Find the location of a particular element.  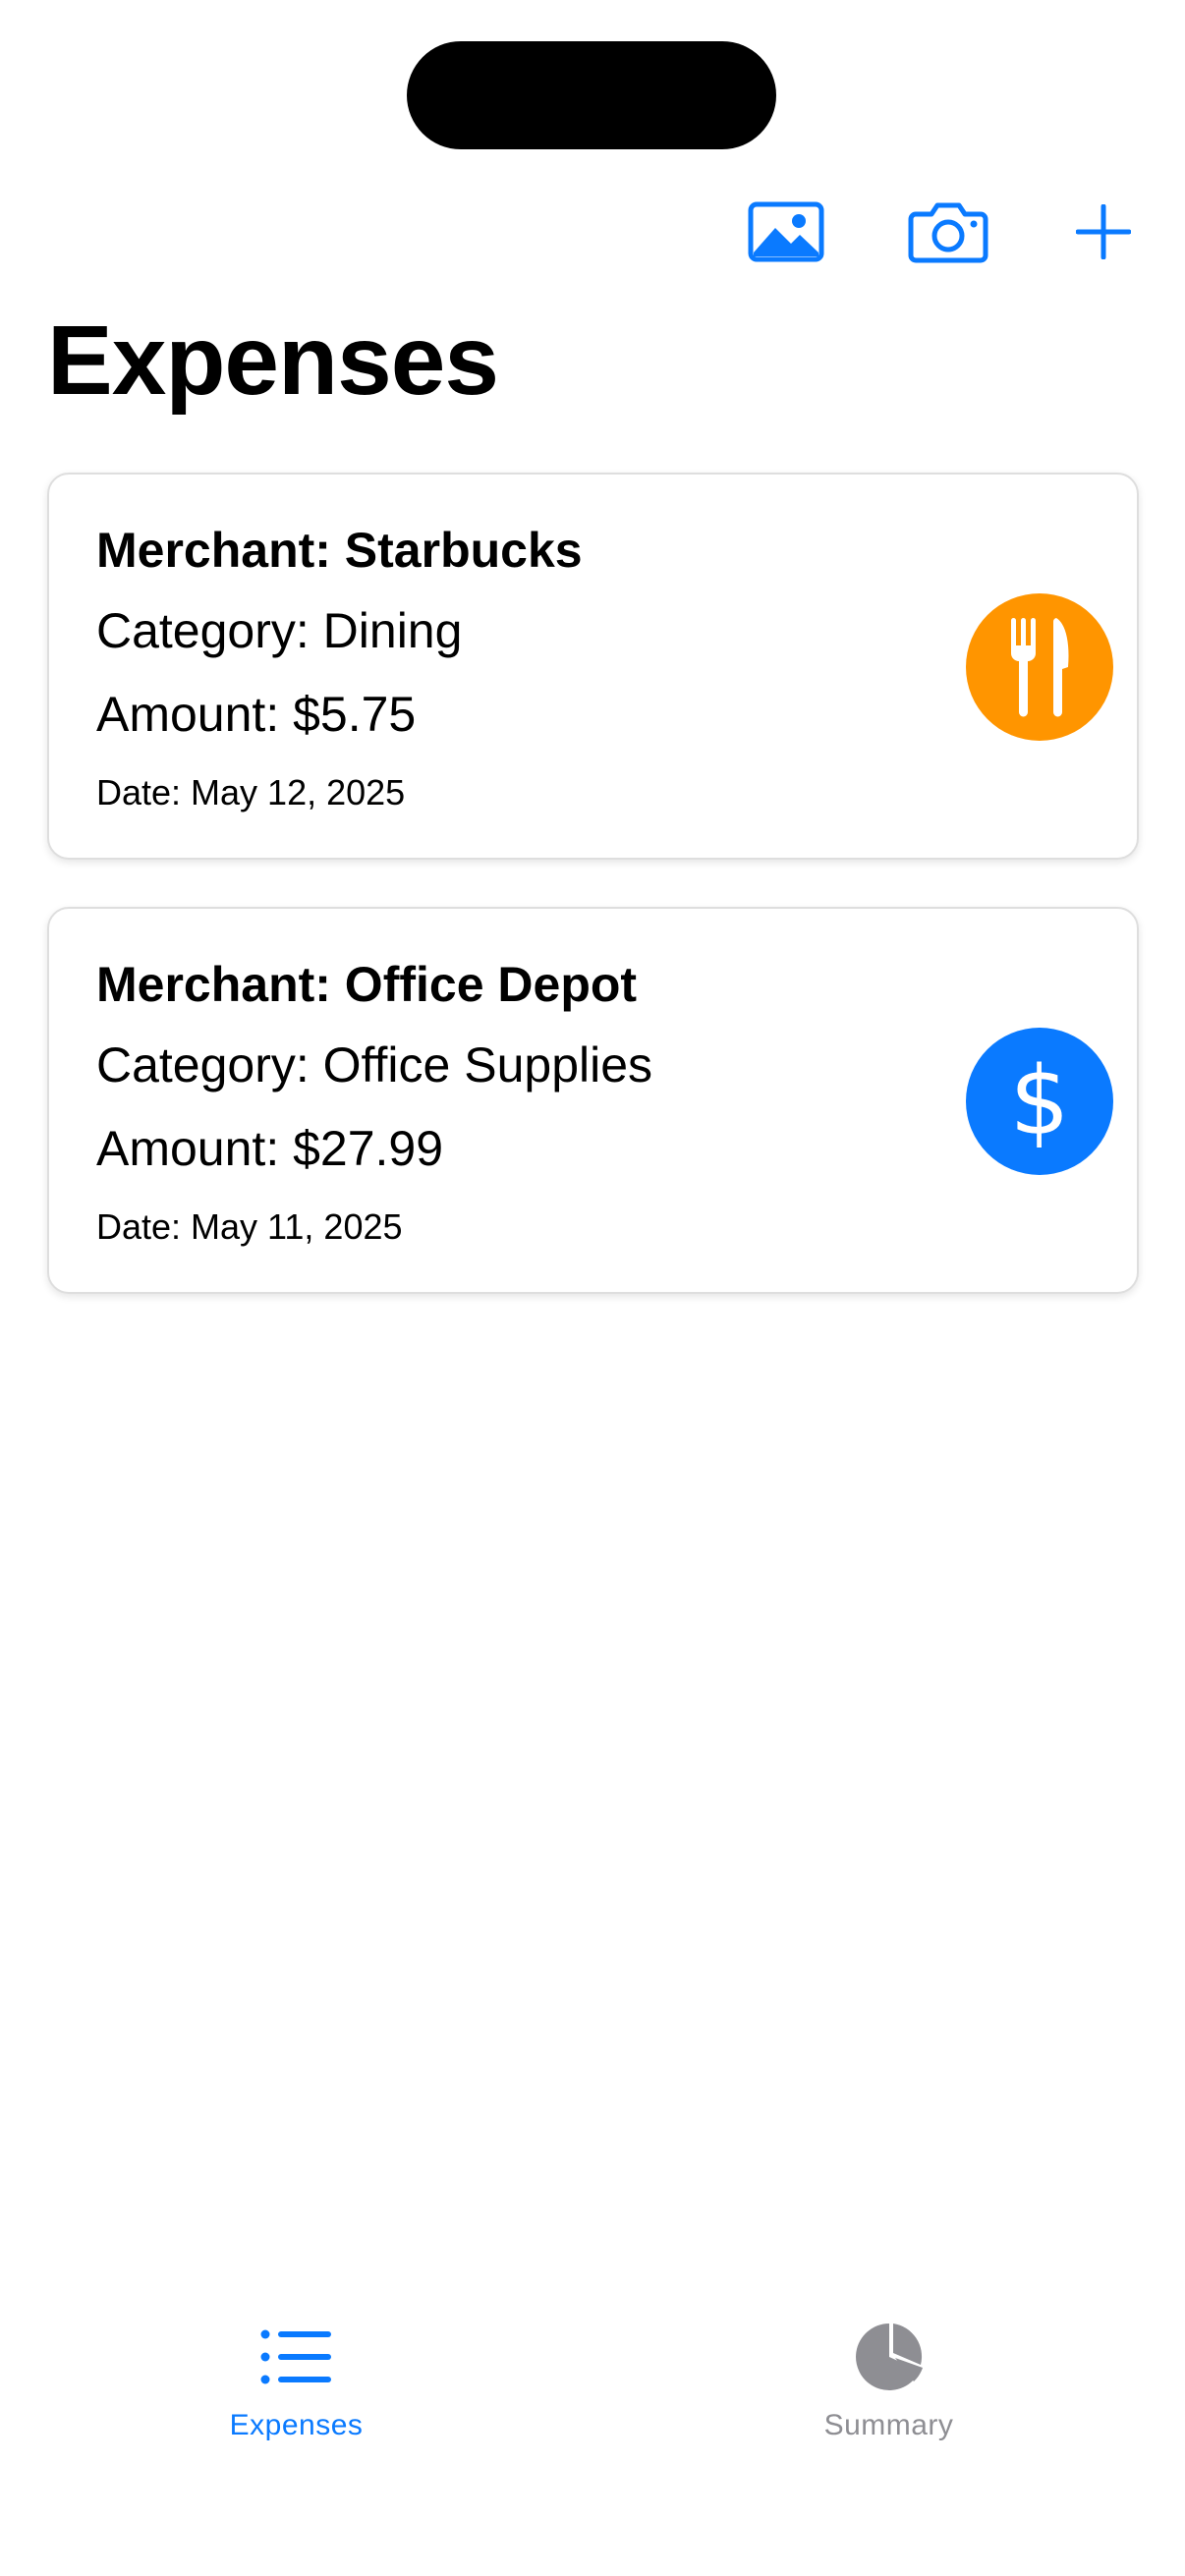

pie-chart-icon is located at coordinates (890, 2357).